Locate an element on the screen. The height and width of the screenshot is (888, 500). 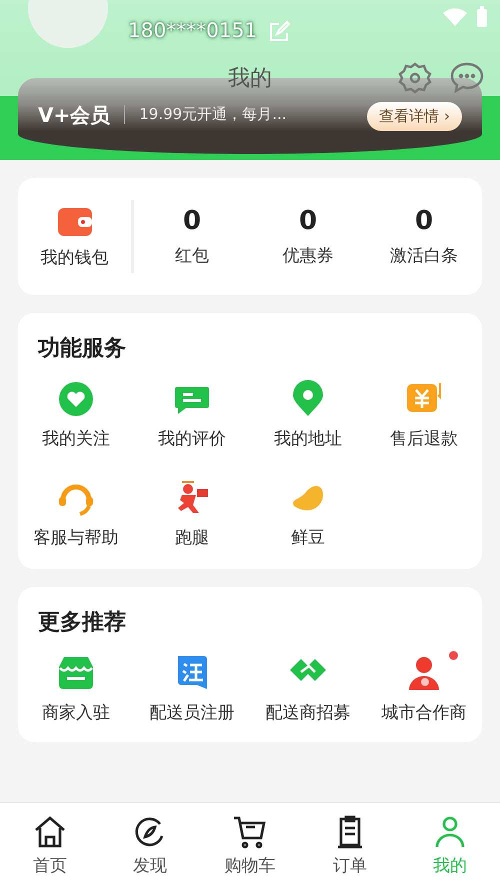
wifi-icon is located at coordinates (455, 17).